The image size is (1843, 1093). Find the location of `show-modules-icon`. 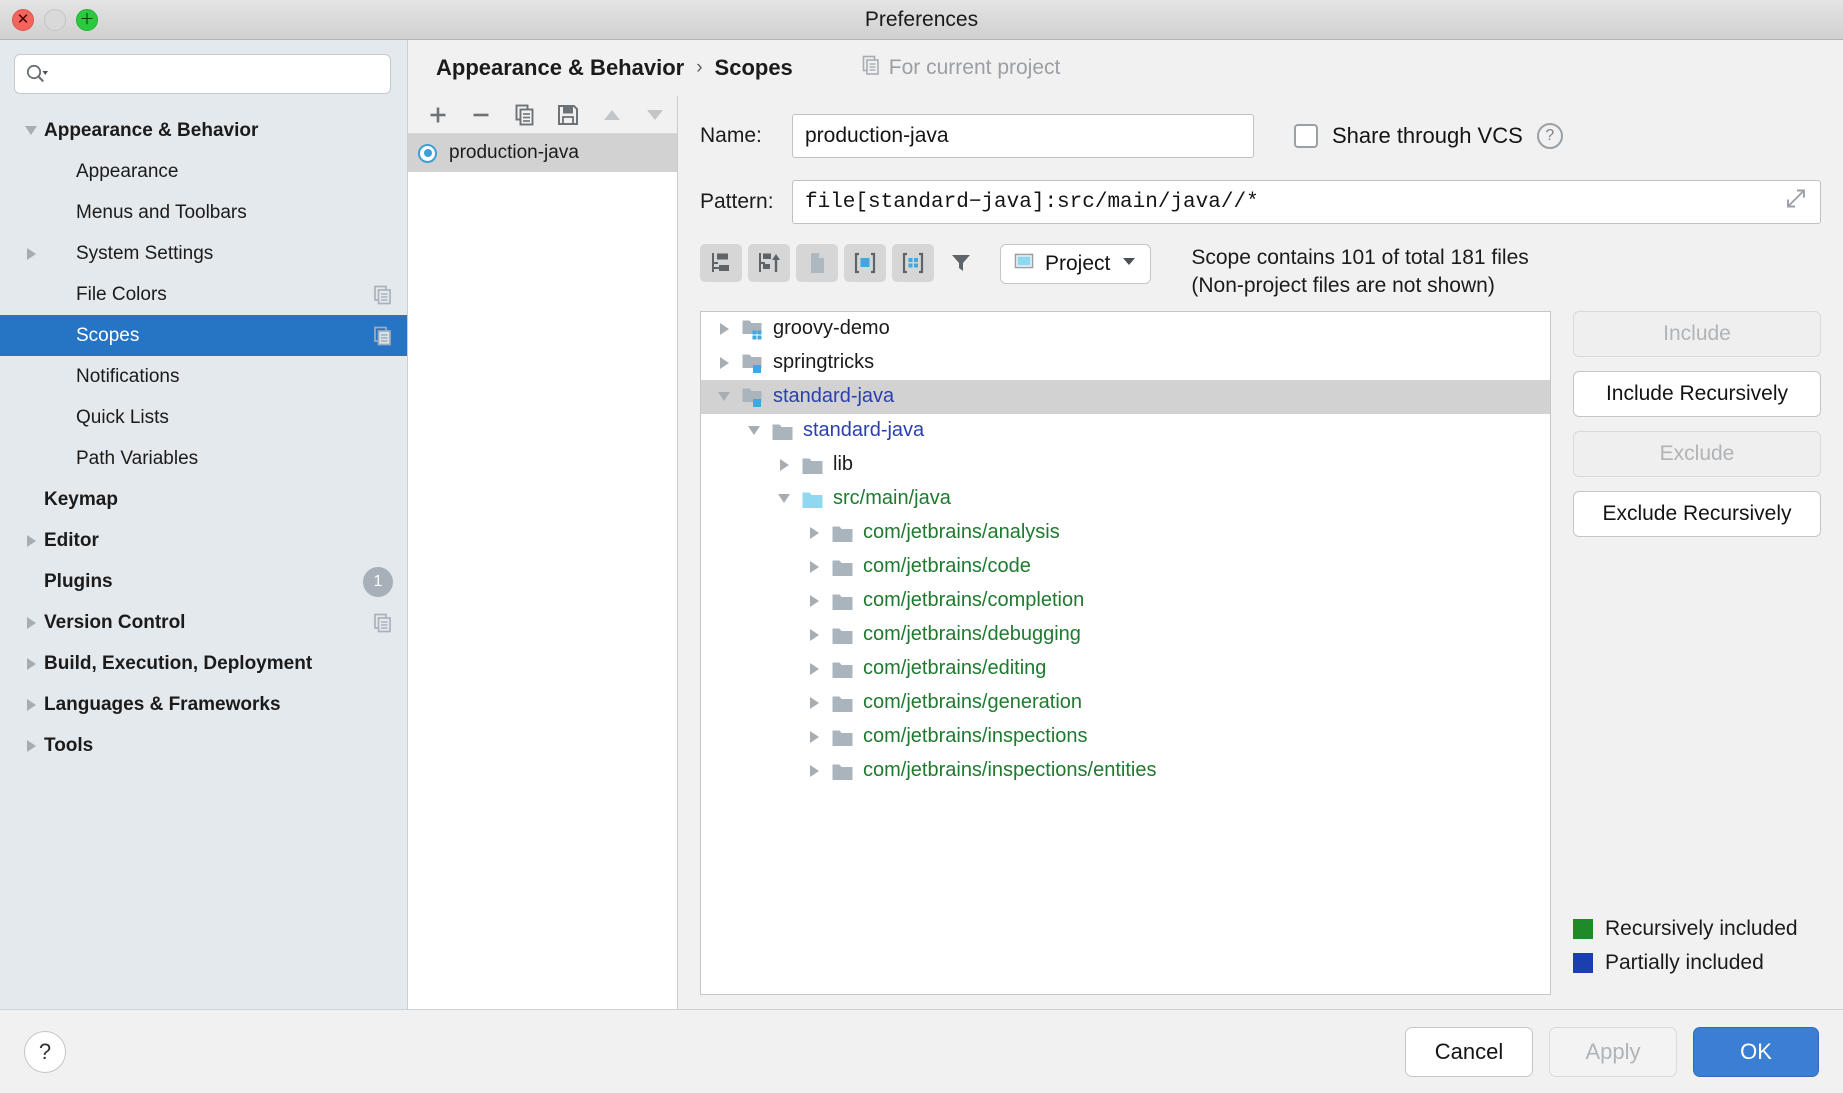

show-modules-icon is located at coordinates (865, 263).